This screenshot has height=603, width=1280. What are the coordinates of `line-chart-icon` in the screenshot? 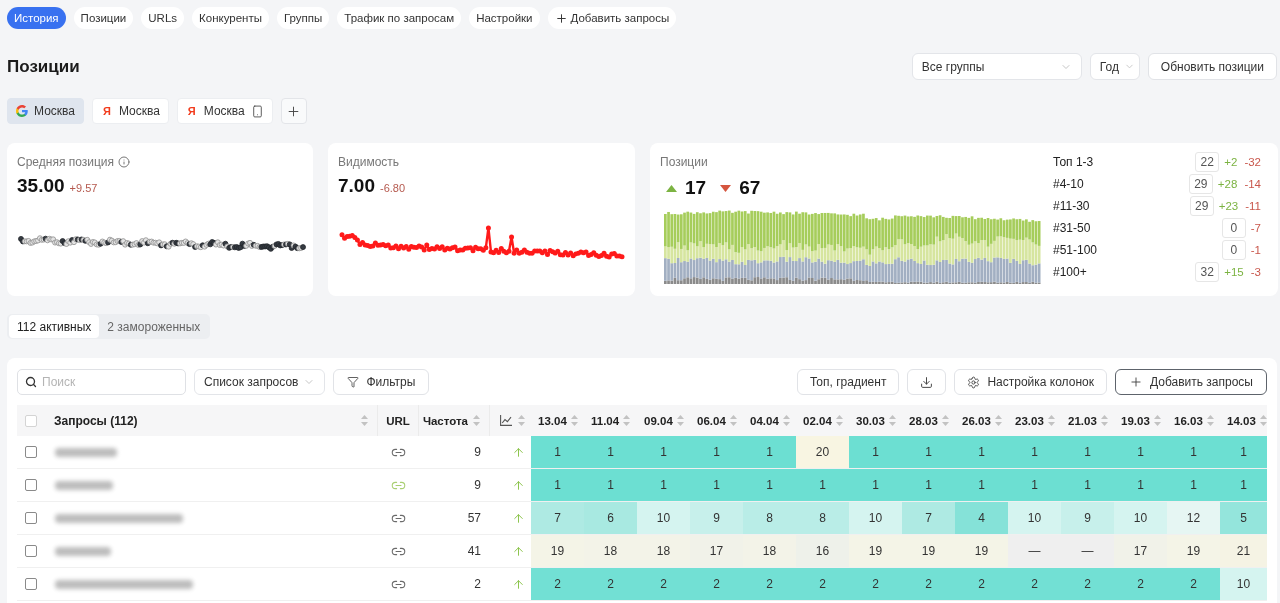 It's located at (506, 420).